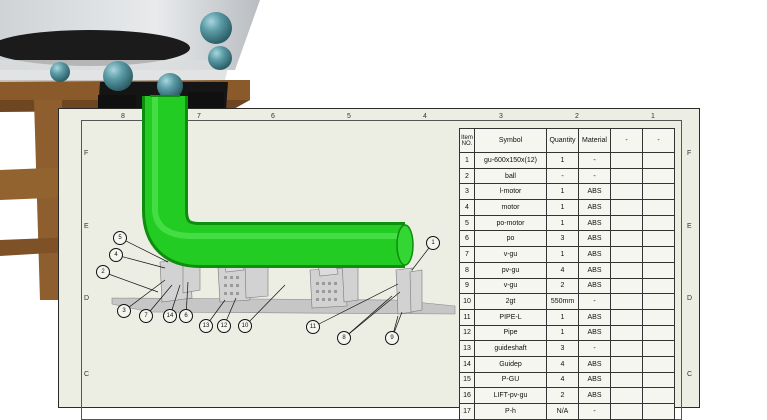 The width and height of the screenshot is (767, 420). I want to click on bom-header-symbol: Symbol, so click(510, 140).